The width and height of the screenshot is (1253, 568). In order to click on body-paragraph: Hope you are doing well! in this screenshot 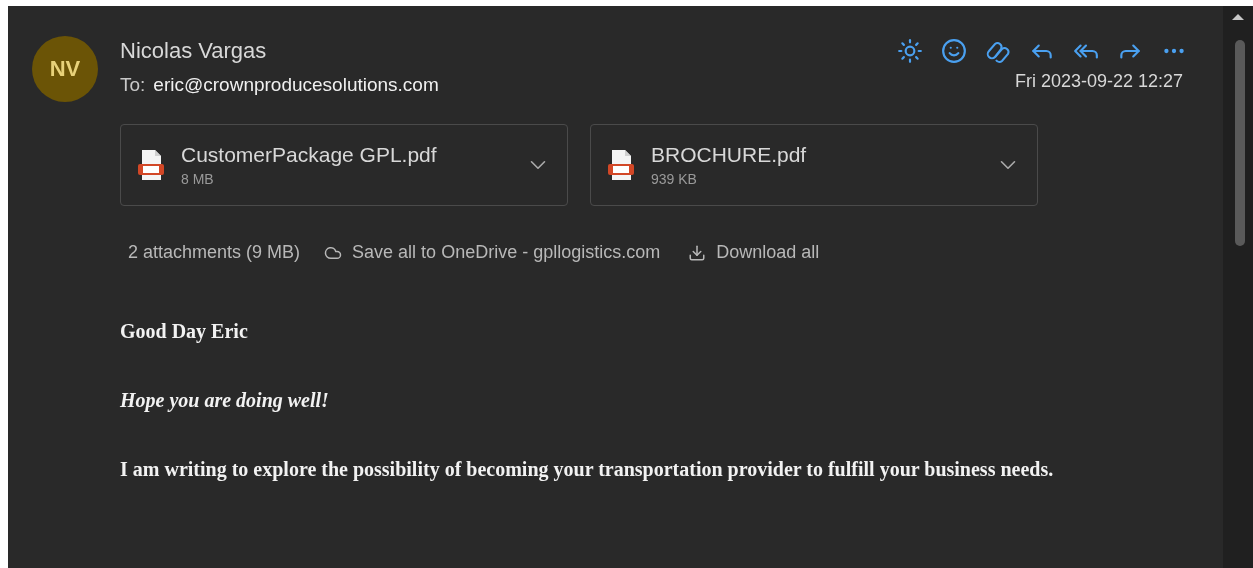, I will do `click(225, 401)`.